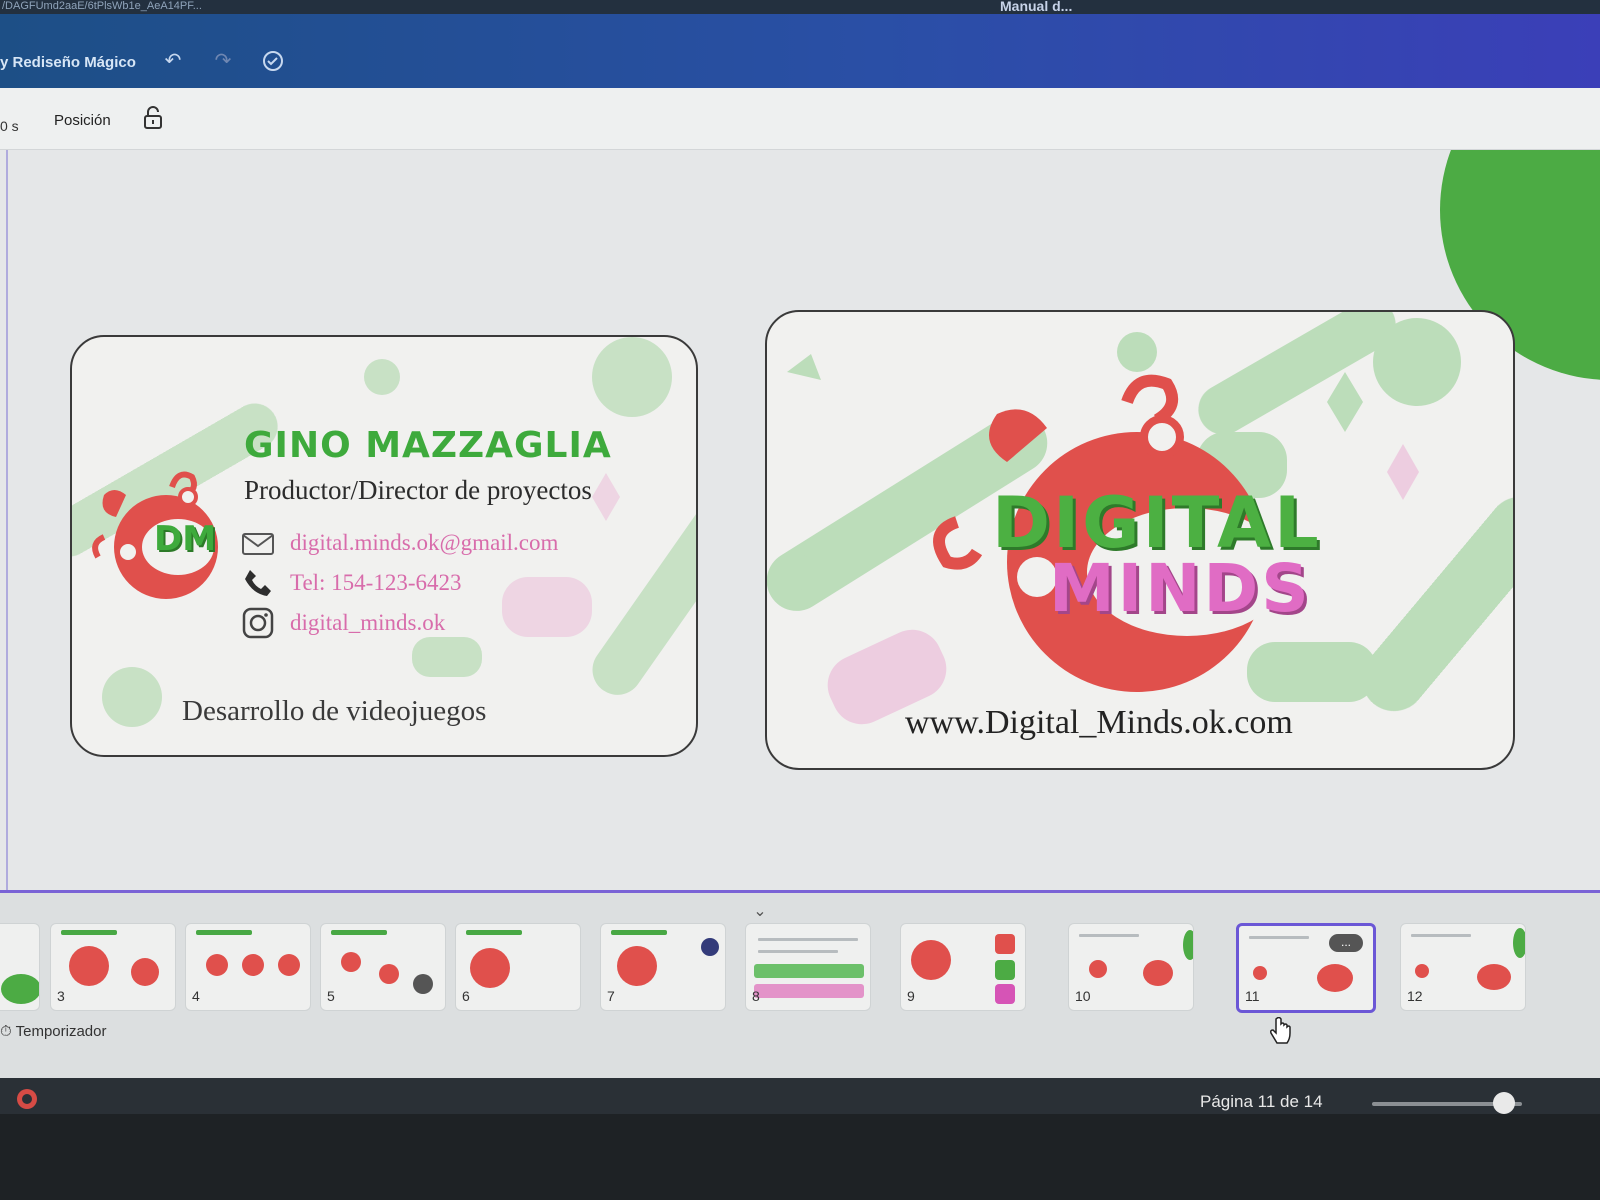  What do you see at coordinates (1180, 588) in the screenshot?
I see `logo-text-minds: MINDS` at bounding box center [1180, 588].